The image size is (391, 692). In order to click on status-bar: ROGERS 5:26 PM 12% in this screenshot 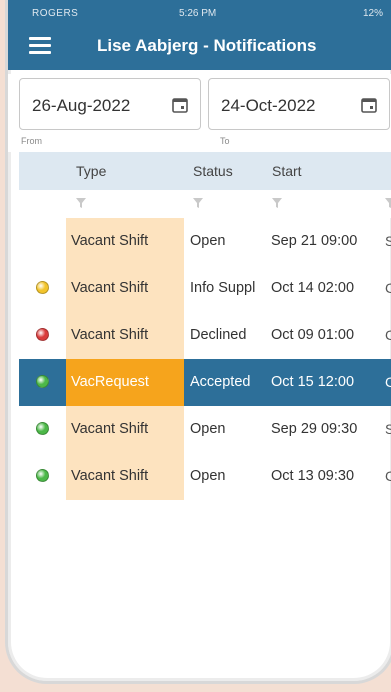, I will do `click(199, 16)`.